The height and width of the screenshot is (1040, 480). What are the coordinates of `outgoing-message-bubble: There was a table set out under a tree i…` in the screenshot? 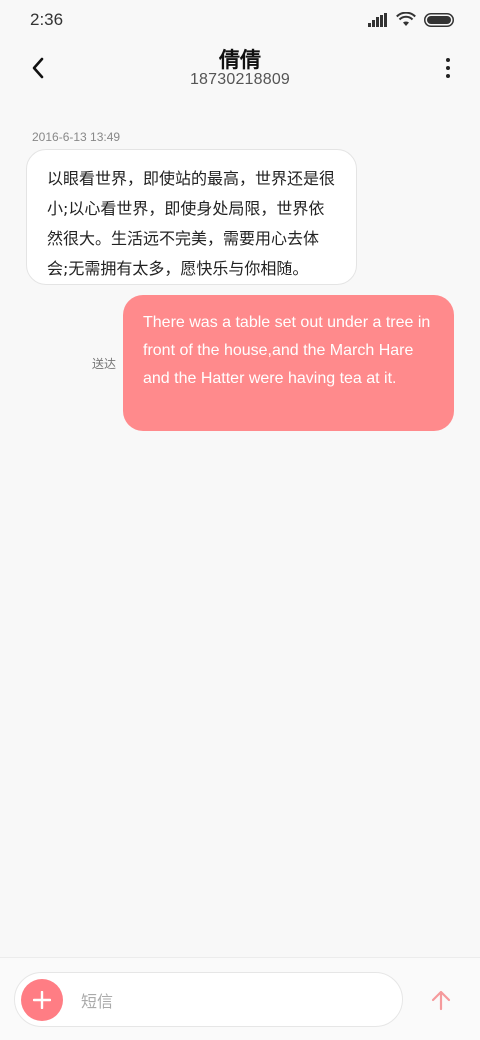 It's located at (288, 363).